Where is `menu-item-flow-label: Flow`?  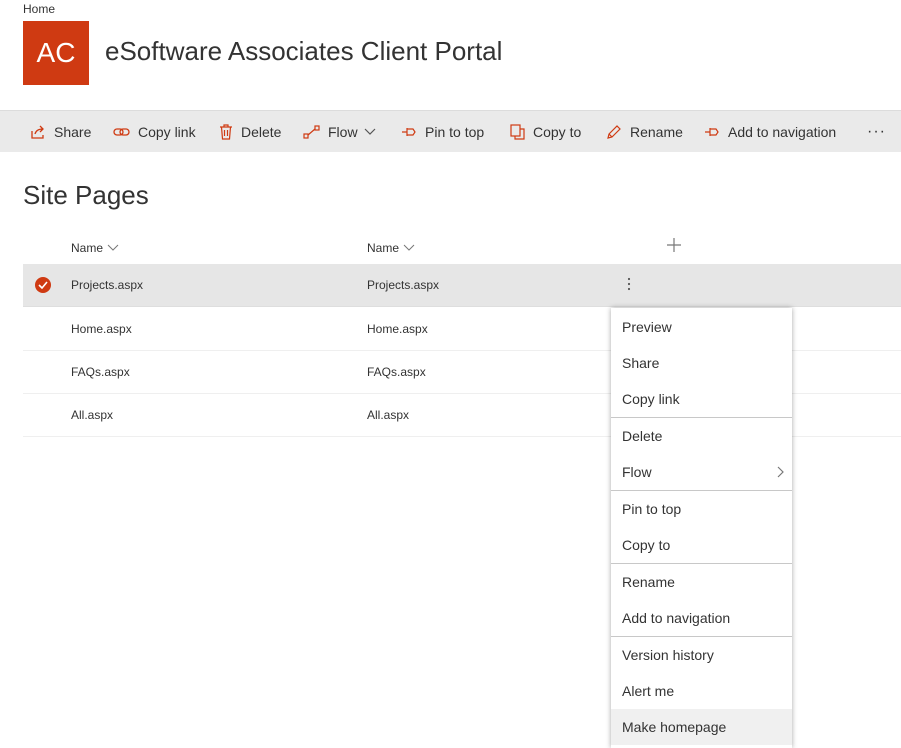
menu-item-flow-label: Flow is located at coordinates (637, 472).